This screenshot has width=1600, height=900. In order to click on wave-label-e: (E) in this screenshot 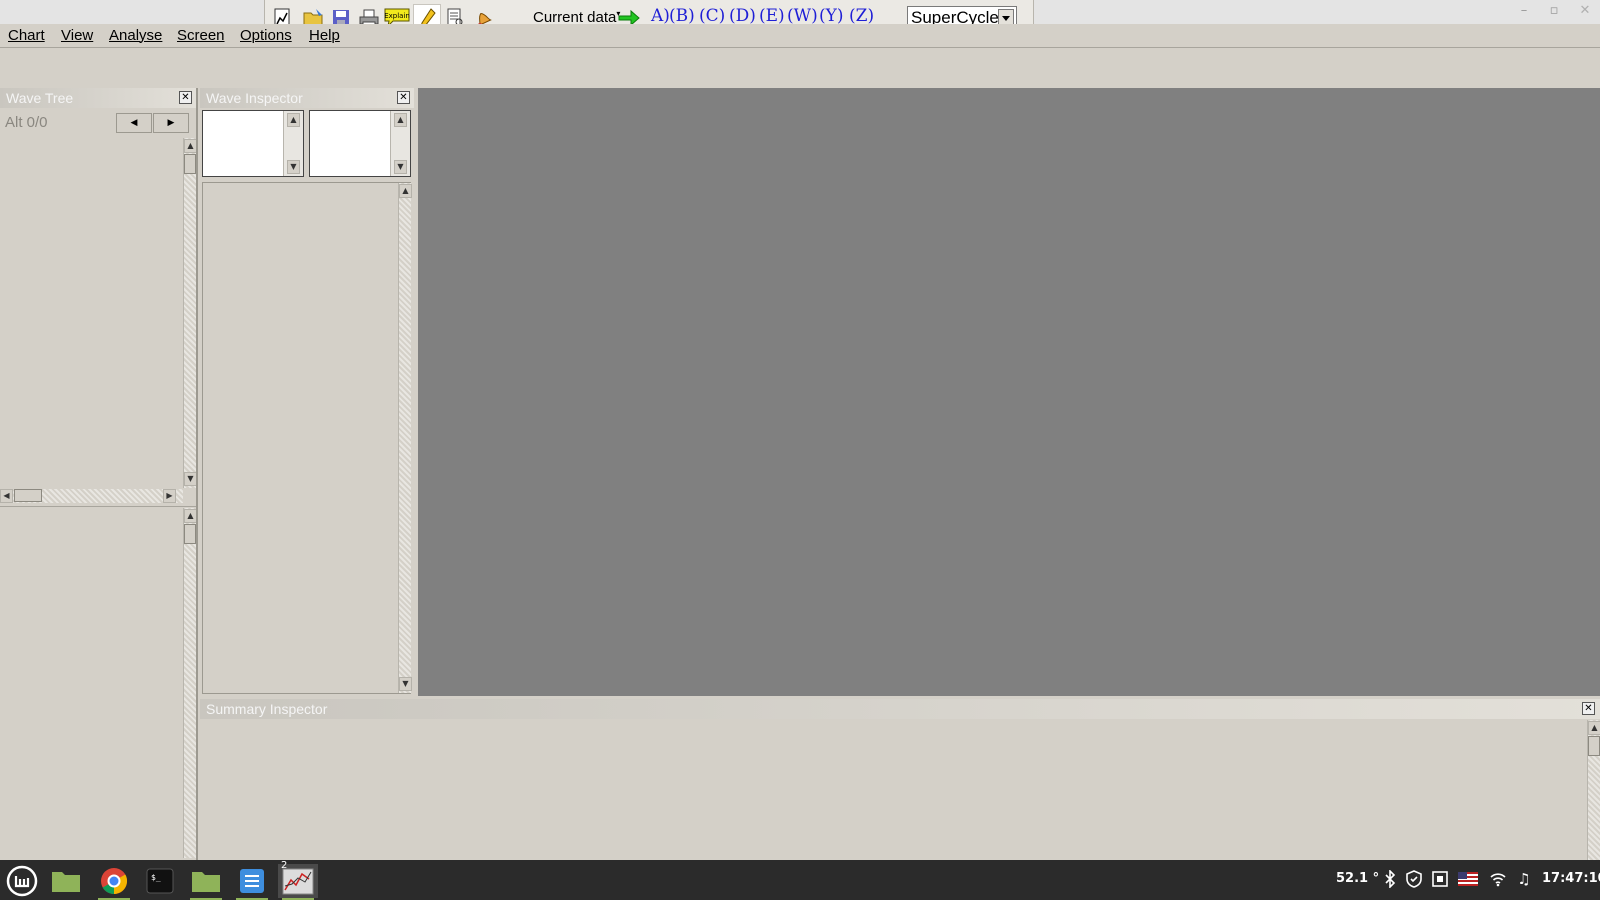, I will do `click(772, 16)`.